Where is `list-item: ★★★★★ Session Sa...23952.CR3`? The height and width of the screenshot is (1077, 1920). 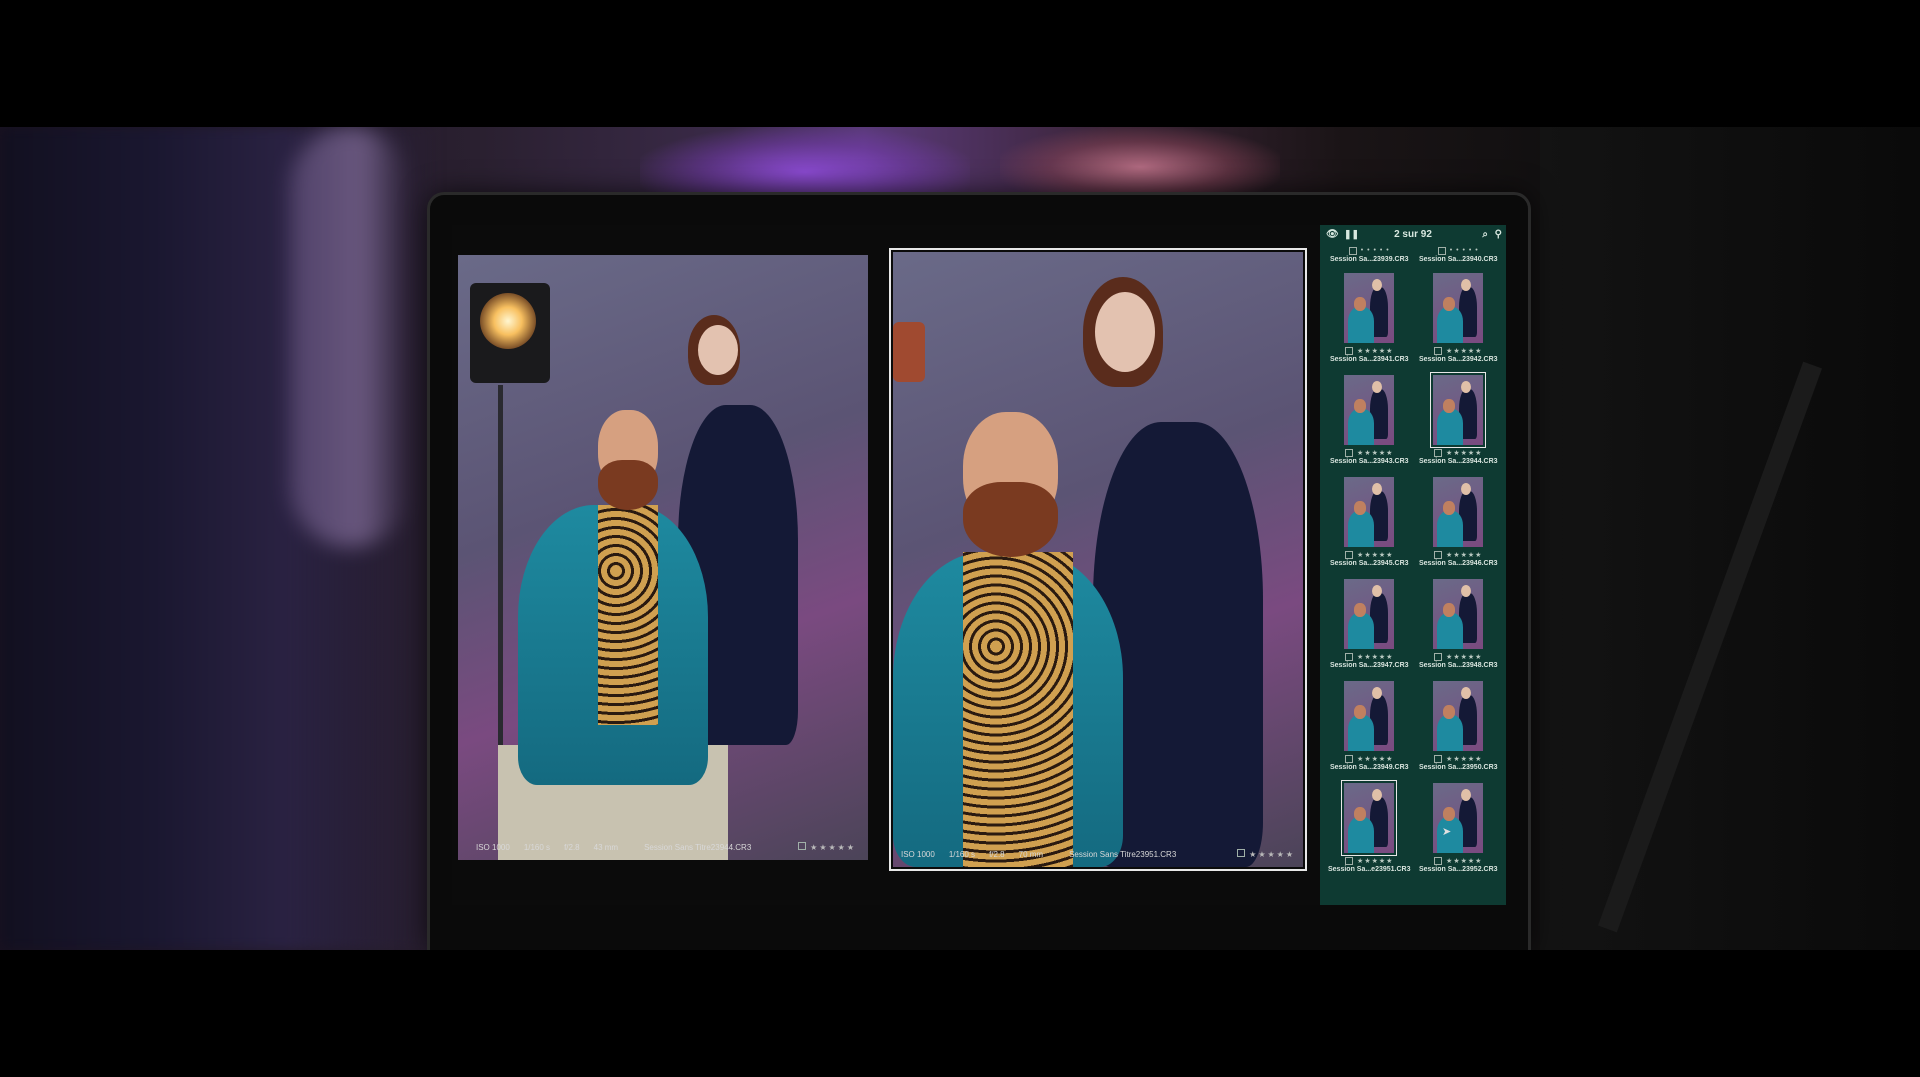 list-item: ★★★★★ Session Sa...23952.CR3 is located at coordinates (1459, 830).